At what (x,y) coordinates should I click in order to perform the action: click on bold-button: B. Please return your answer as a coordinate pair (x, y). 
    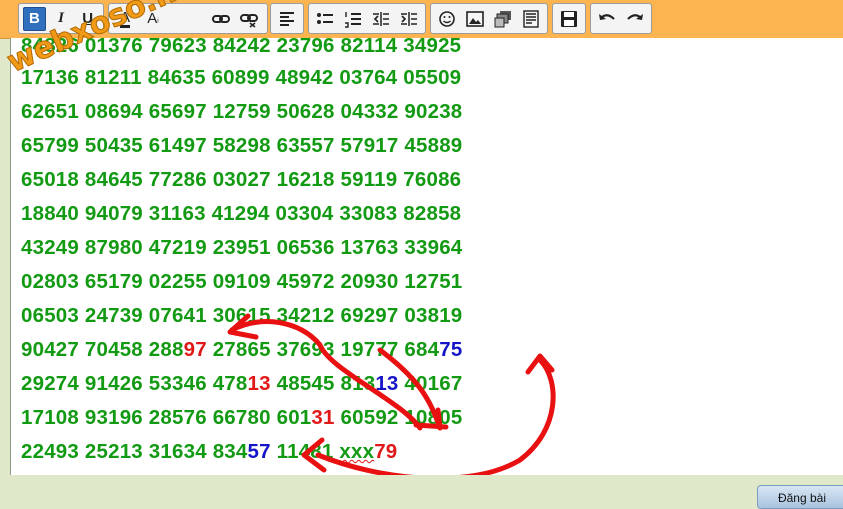
    Looking at the image, I should click on (34, 18).